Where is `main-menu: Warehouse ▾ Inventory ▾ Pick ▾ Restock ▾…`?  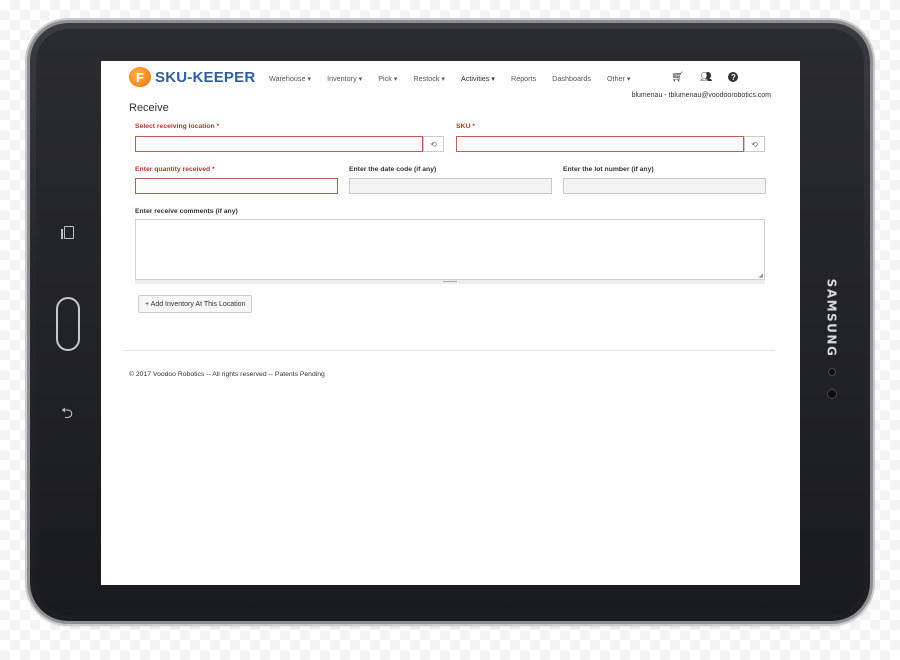
main-menu: Warehouse ▾ Inventory ▾ Pick ▾ Restock ▾… is located at coordinates (458, 78).